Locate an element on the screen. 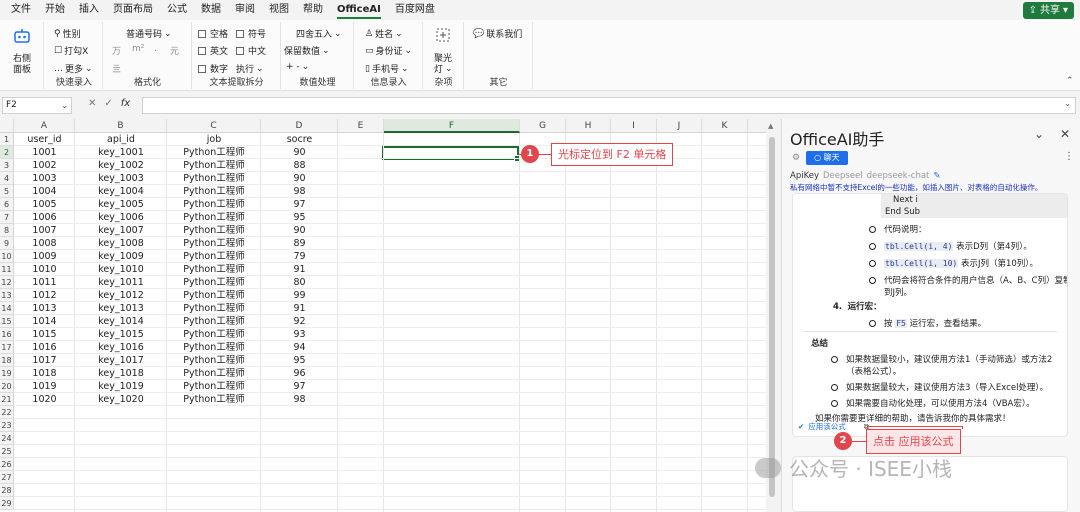 This screenshot has width=1080, height=512. table-cell: 1001 is located at coordinates (44, 152).